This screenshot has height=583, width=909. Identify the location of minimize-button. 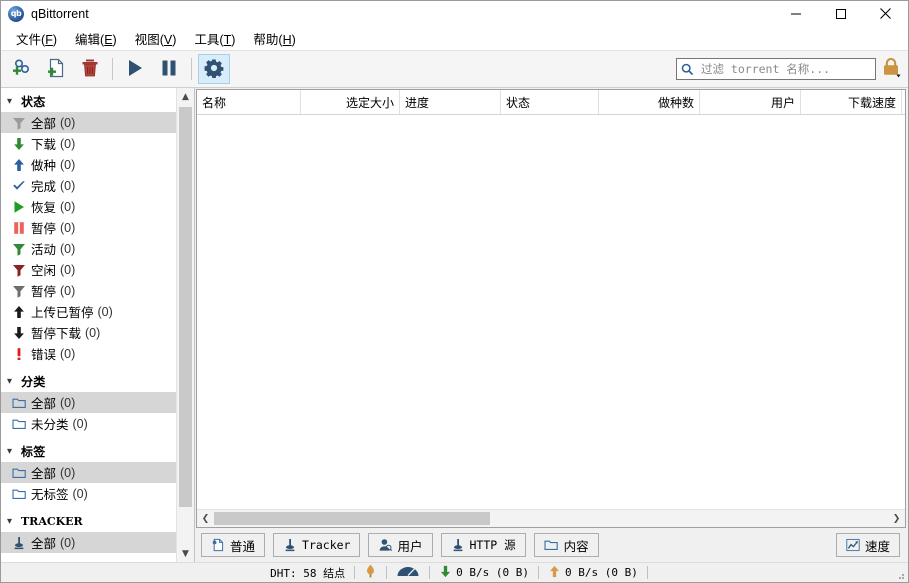
(795, 13).